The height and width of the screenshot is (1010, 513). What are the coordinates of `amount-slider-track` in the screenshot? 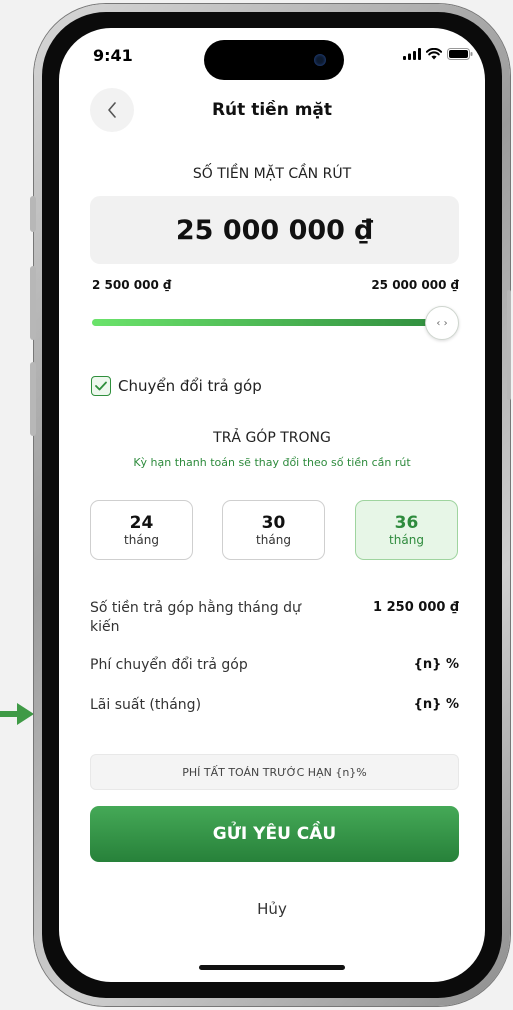 It's located at (272, 322).